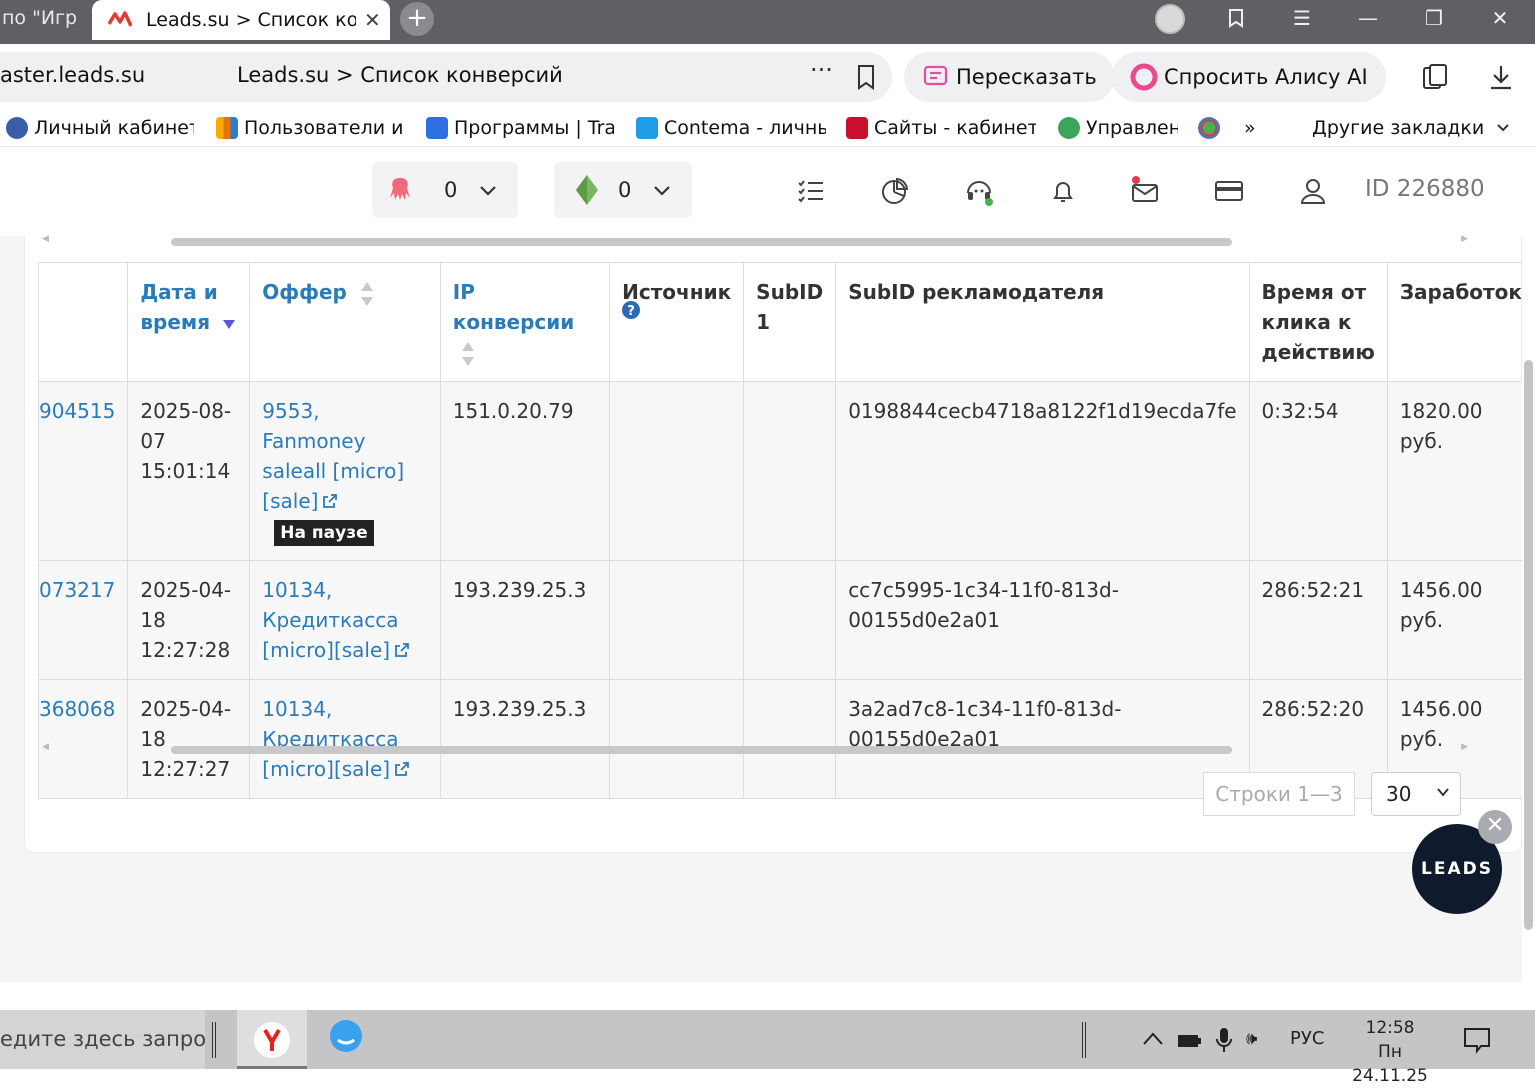  I want to click on notifications-bell-icon, so click(1063, 191).